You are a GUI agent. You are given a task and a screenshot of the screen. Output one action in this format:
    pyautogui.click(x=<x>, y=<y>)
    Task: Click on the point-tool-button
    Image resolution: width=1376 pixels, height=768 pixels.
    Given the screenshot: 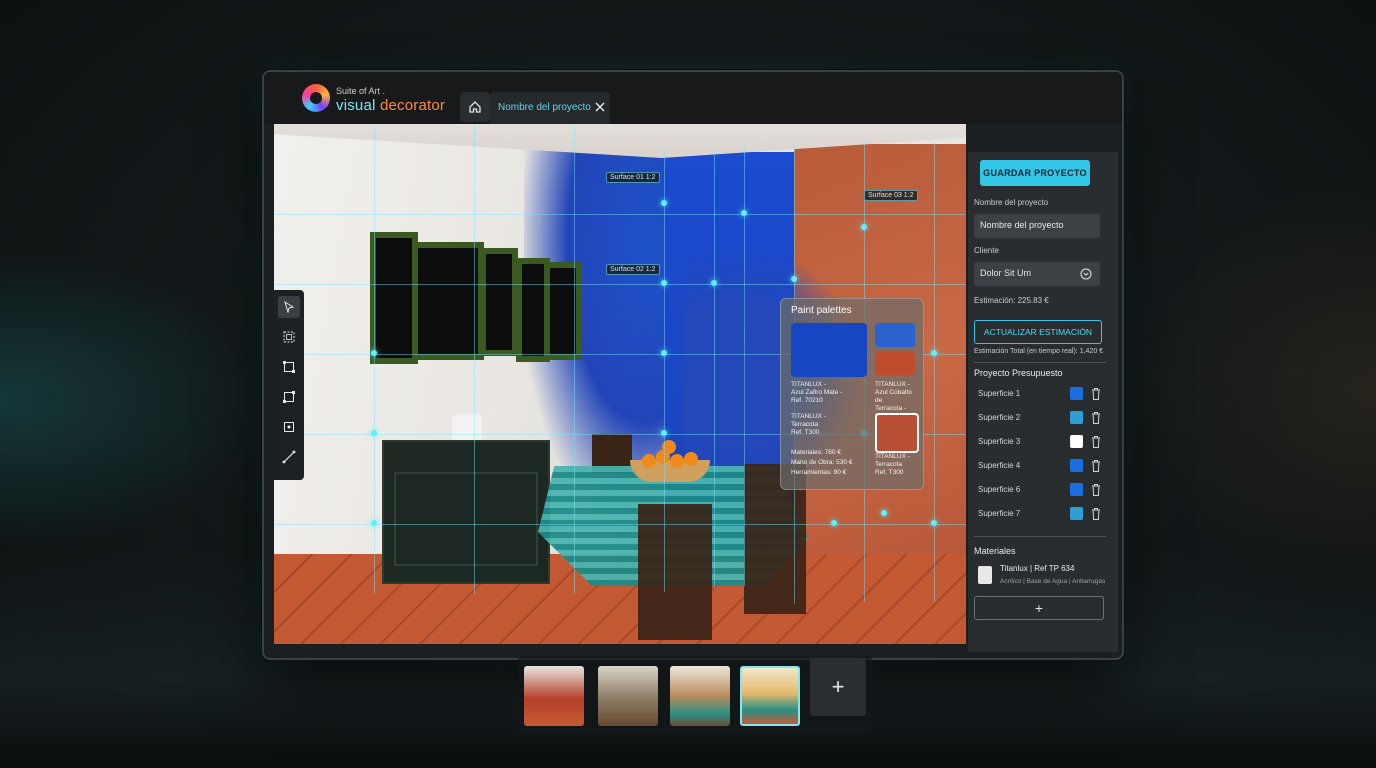 What is the action you would take?
    pyautogui.click(x=289, y=427)
    